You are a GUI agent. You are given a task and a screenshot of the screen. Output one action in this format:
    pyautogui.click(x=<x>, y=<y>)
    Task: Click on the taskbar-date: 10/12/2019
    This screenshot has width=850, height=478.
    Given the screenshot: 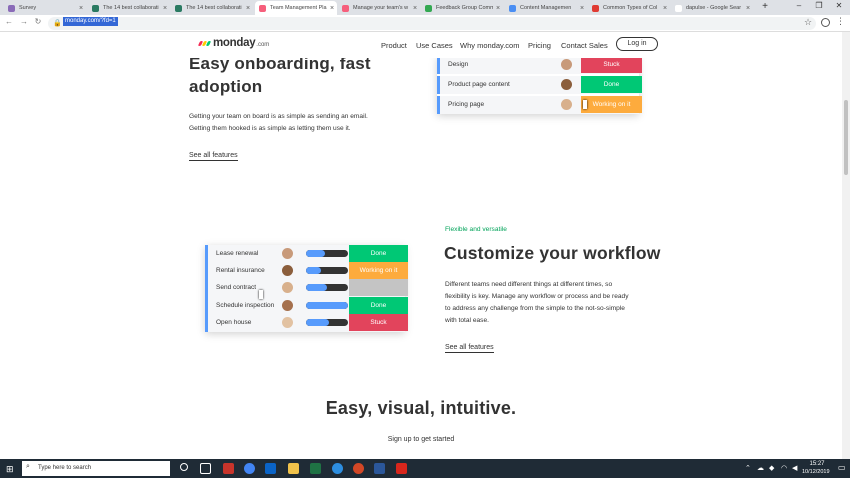 What is the action you would take?
    pyautogui.click(x=816, y=472)
    